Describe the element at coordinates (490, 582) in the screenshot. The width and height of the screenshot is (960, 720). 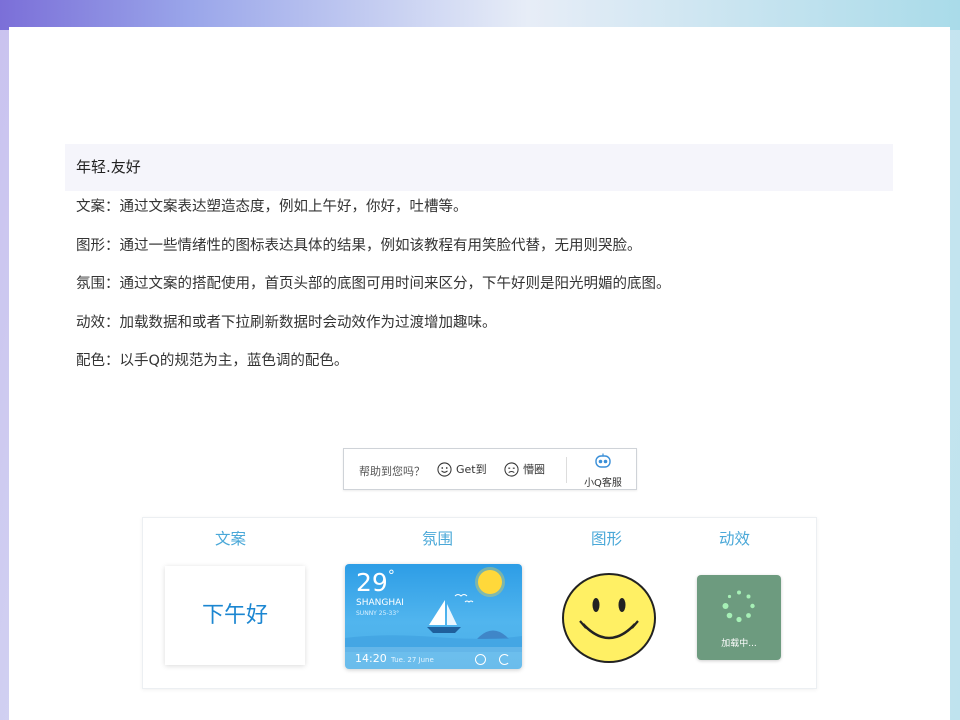
I see `sun-icon` at that location.